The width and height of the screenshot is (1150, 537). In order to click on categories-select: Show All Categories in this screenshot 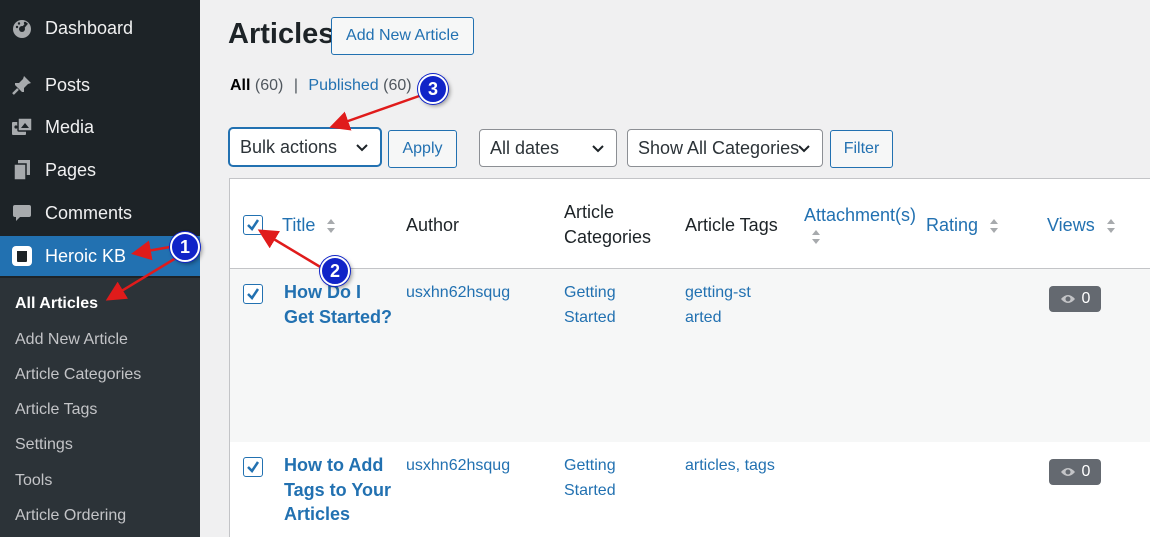, I will do `click(725, 148)`.